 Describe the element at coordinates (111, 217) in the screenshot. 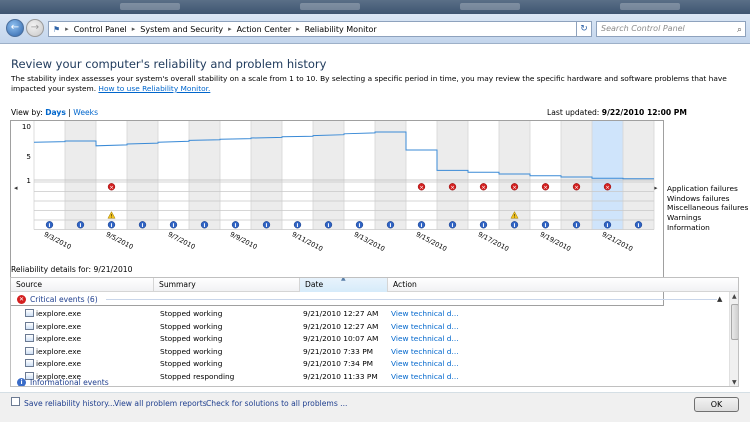

I see `warning-icon-glyph: !` at that location.